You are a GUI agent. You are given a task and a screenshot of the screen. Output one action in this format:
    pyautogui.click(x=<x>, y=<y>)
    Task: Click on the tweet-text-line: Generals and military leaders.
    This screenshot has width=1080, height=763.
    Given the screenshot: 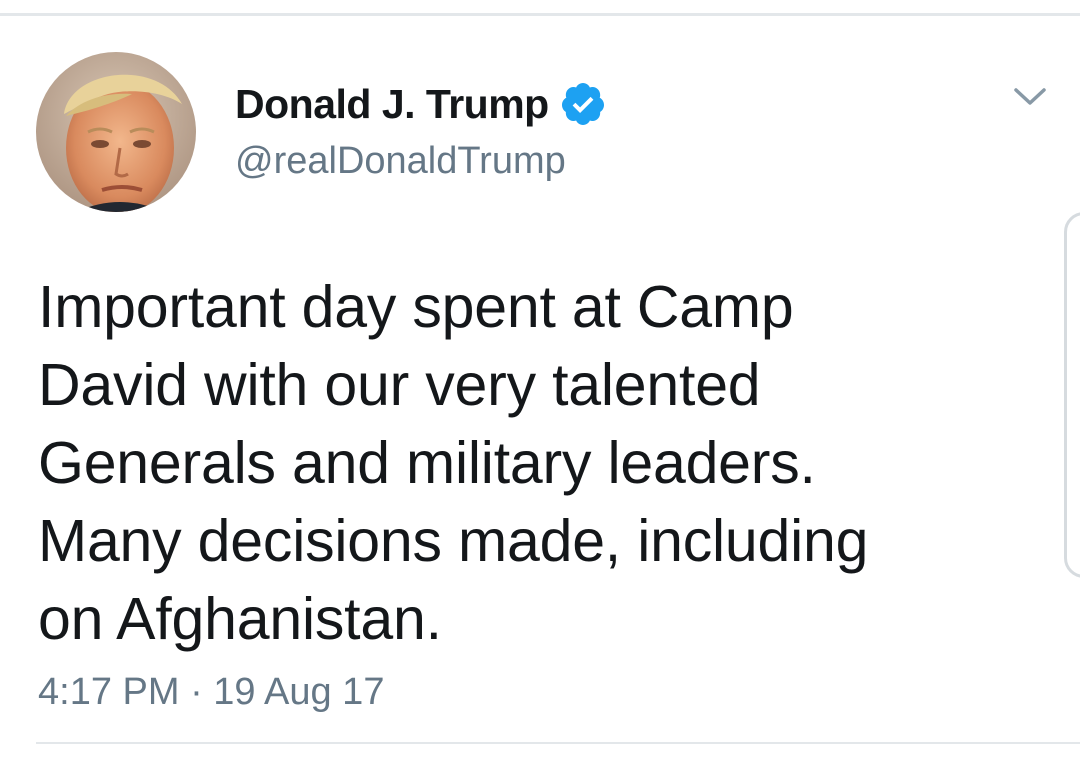 What is the action you would take?
    pyautogui.click(x=427, y=463)
    